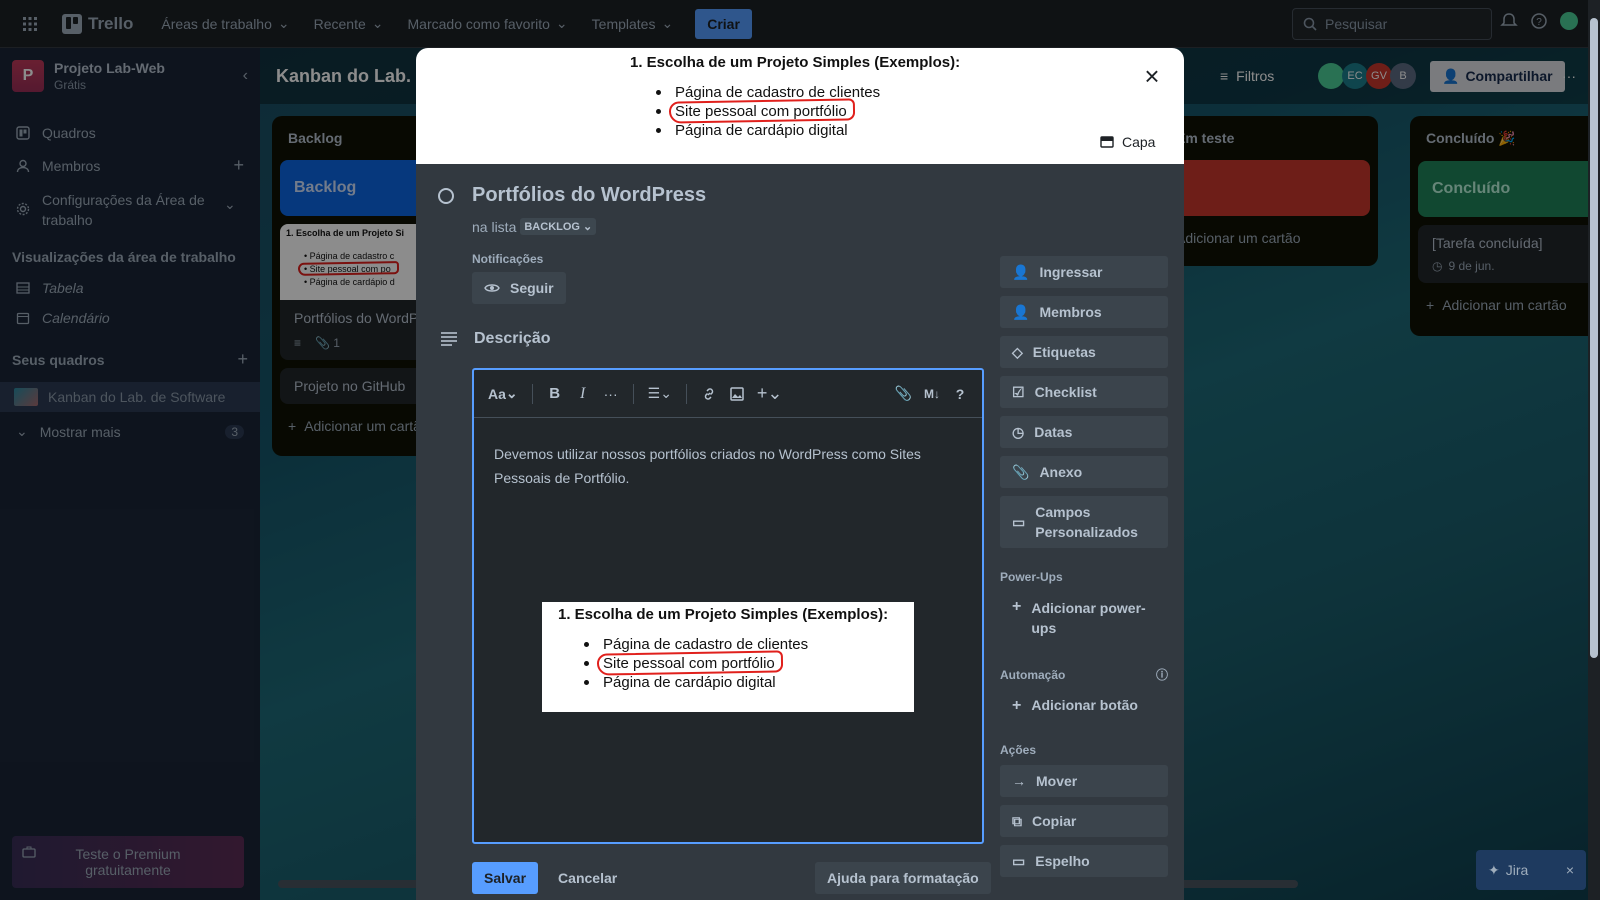 Image resolution: width=1600 pixels, height=900 pixels. I want to click on image-item: Site pessoal com portfólio, so click(749, 663).